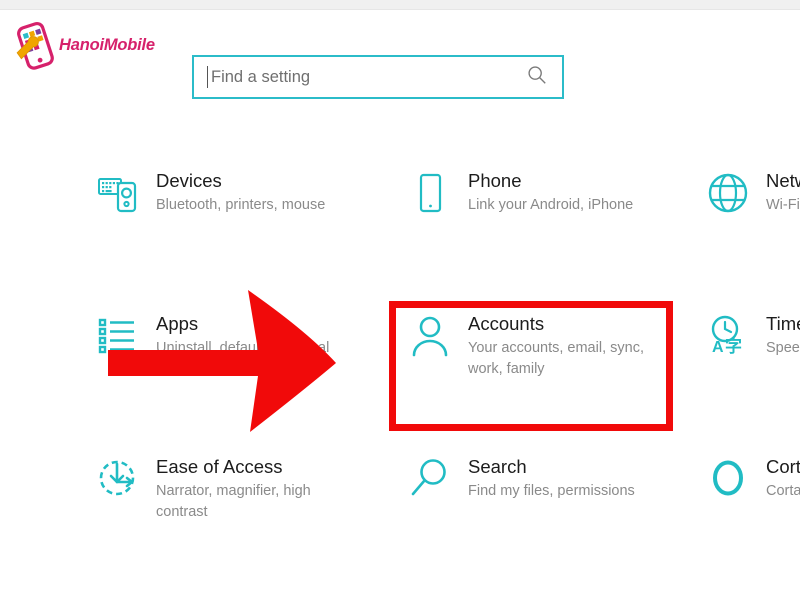  What do you see at coordinates (261, 76) in the screenshot?
I see `search-placeholder-text: Find a setting` at bounding box center [261, 76].